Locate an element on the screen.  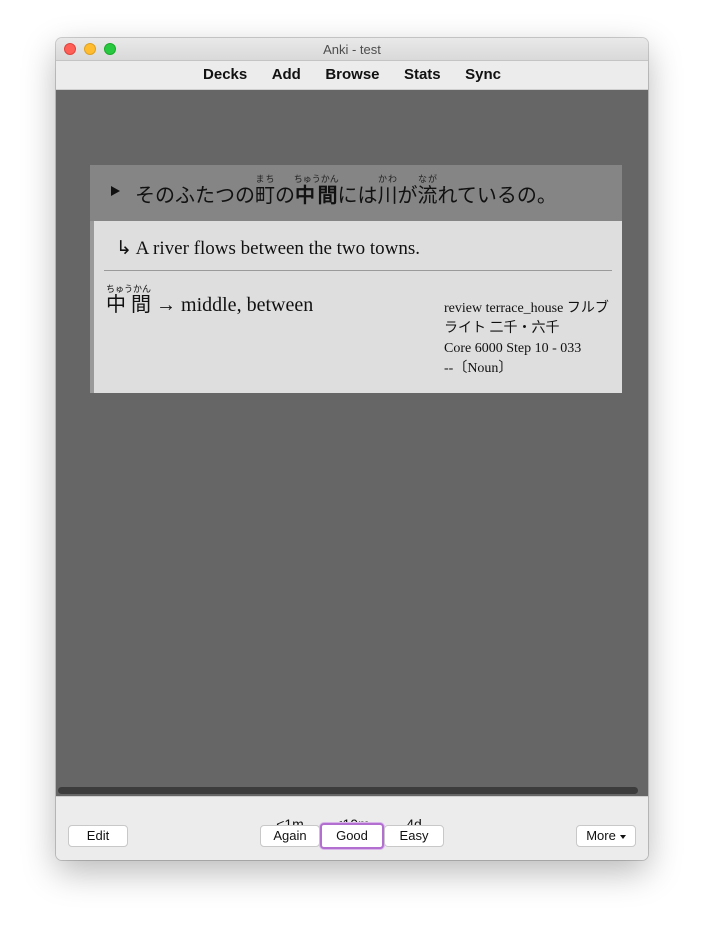
answer-bar: Edit <1m <10m 4d Again Good Easy More is located at coordinates (352, 828).